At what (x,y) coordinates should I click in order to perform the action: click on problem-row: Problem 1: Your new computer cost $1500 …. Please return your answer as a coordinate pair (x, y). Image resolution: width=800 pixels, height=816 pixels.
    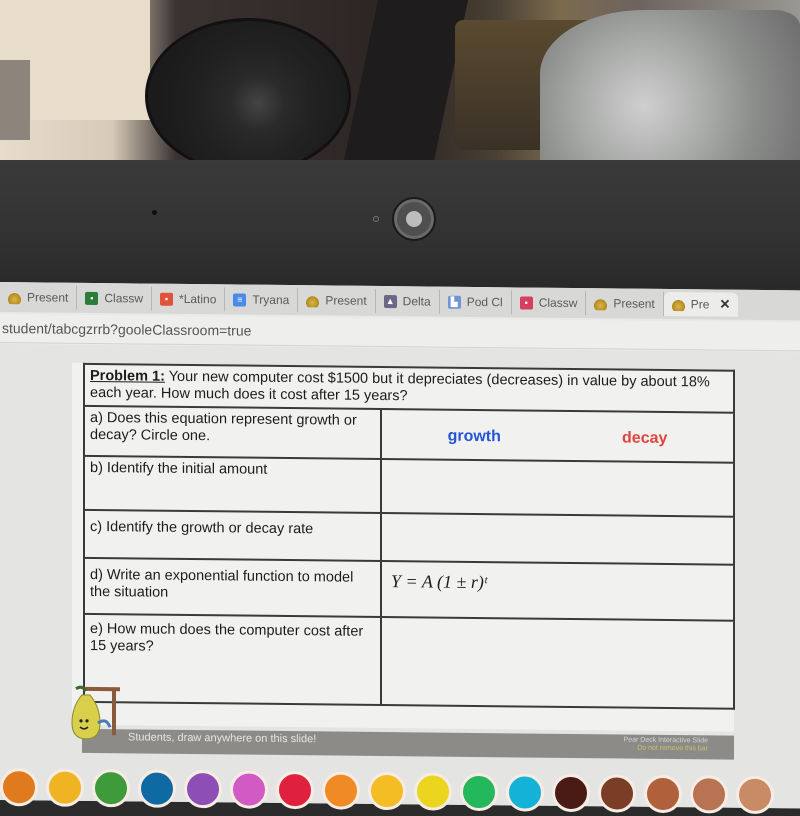
    Looking at the image, I should click on (409, 388).